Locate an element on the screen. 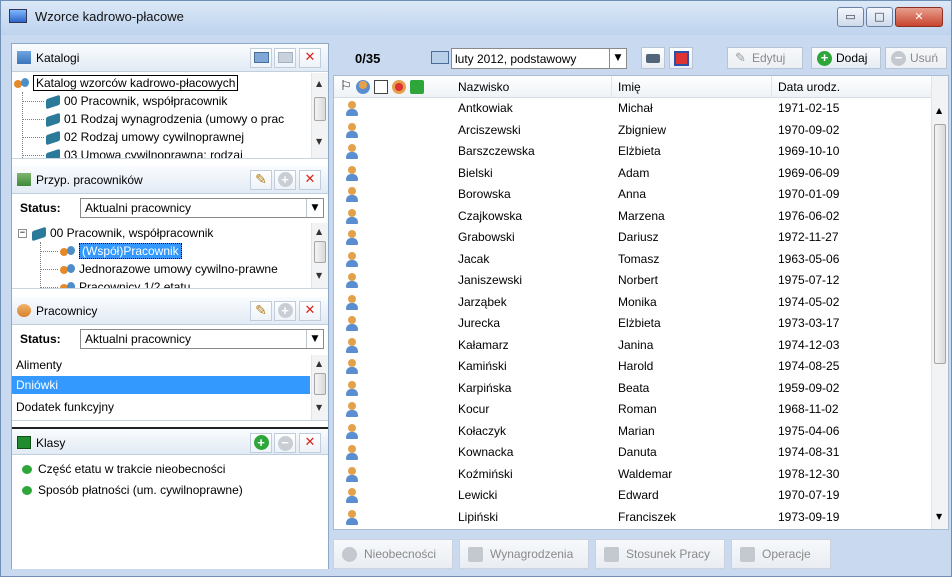 The width and height of the screenshot is (952, 577). przyp-status-select: Aktualni pracownicy ▼ is located at coordinates (202, 208).